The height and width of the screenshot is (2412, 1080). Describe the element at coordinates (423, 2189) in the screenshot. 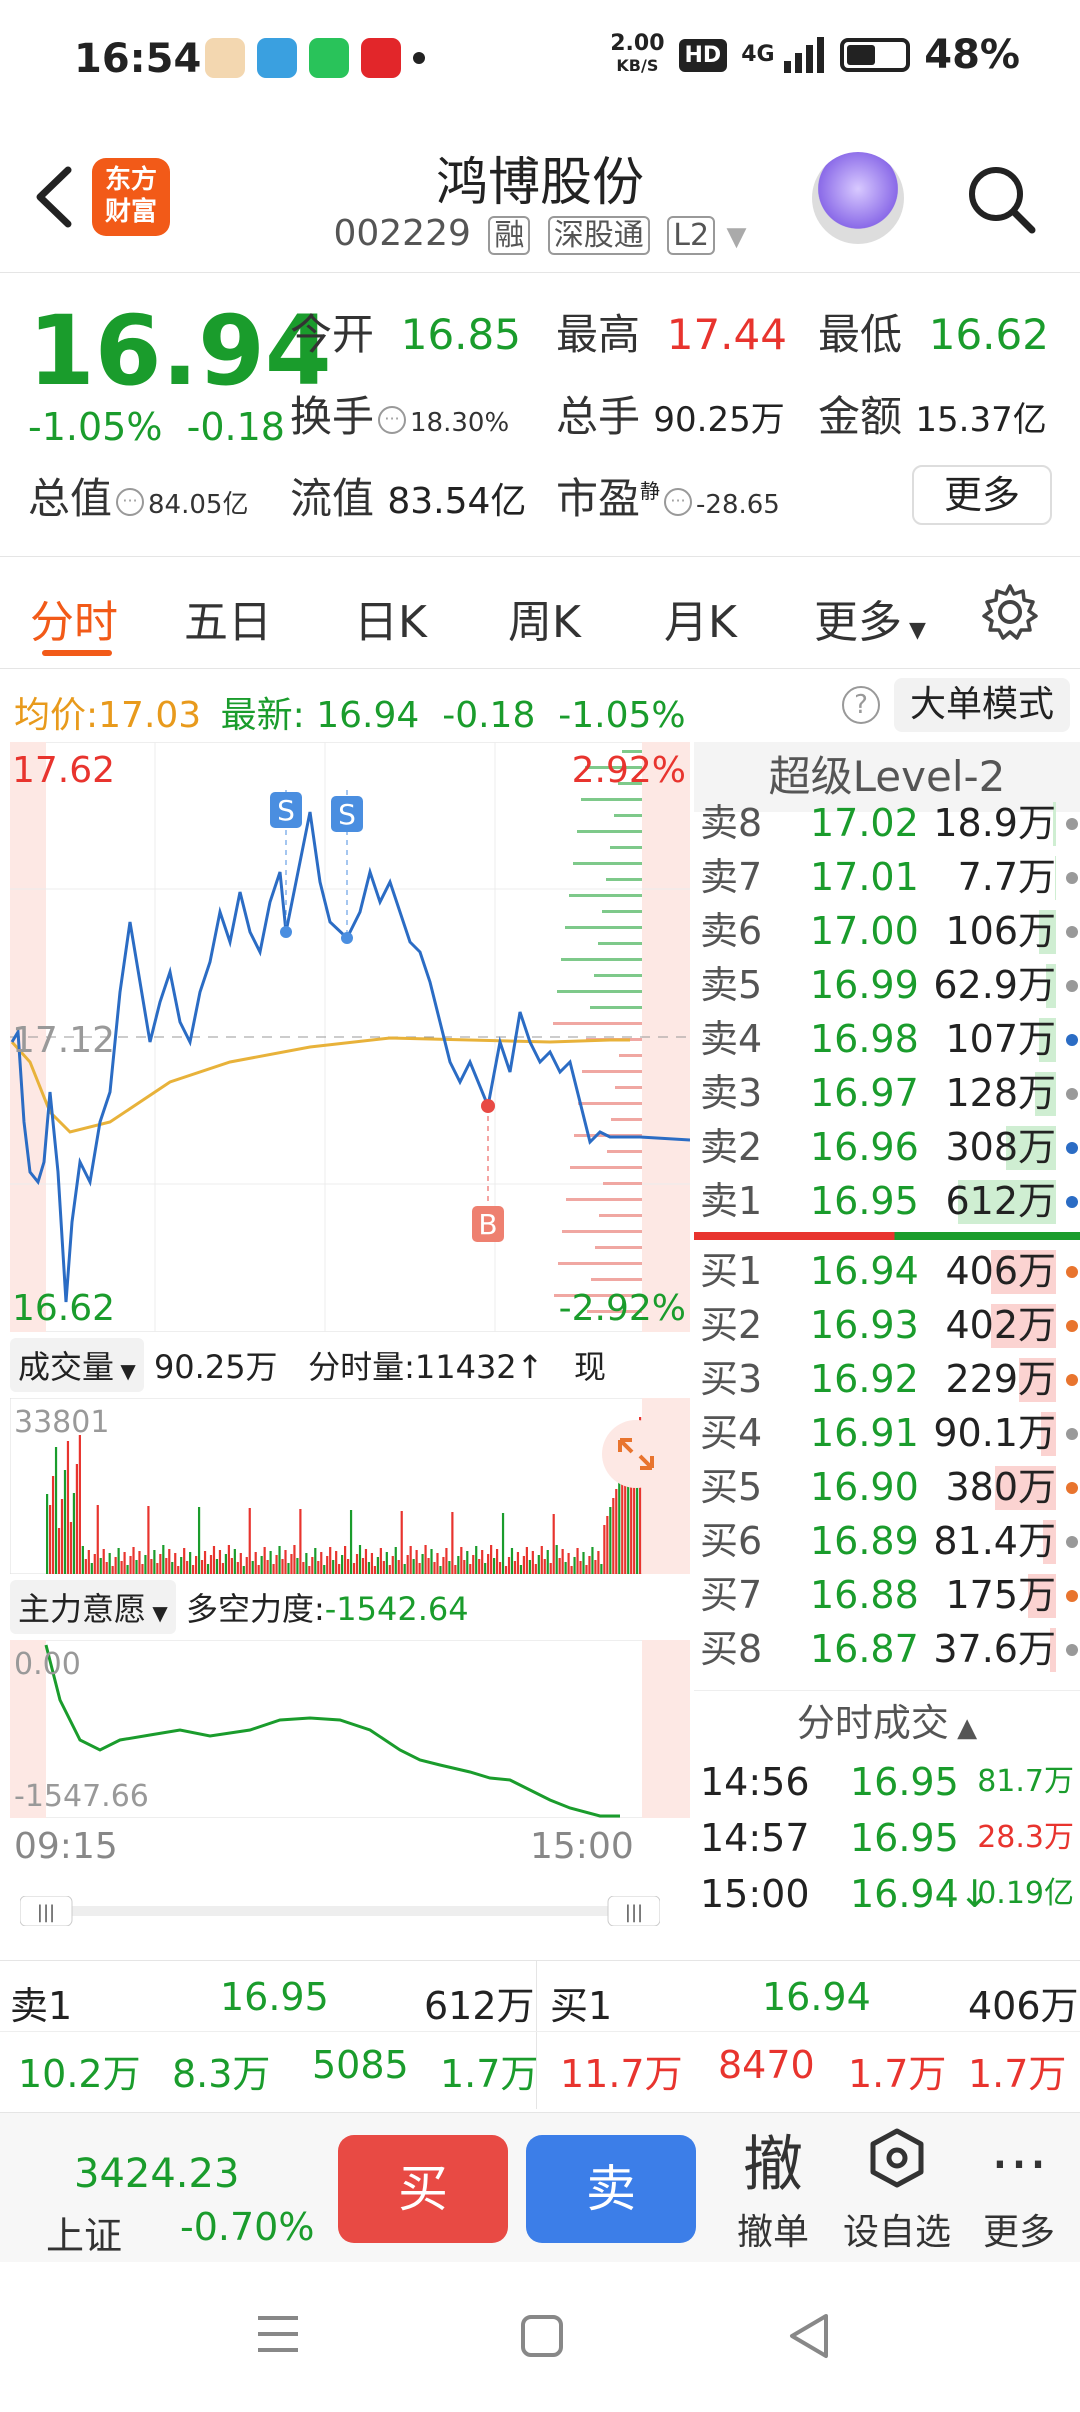

I see `buy-button: 买` at that location.